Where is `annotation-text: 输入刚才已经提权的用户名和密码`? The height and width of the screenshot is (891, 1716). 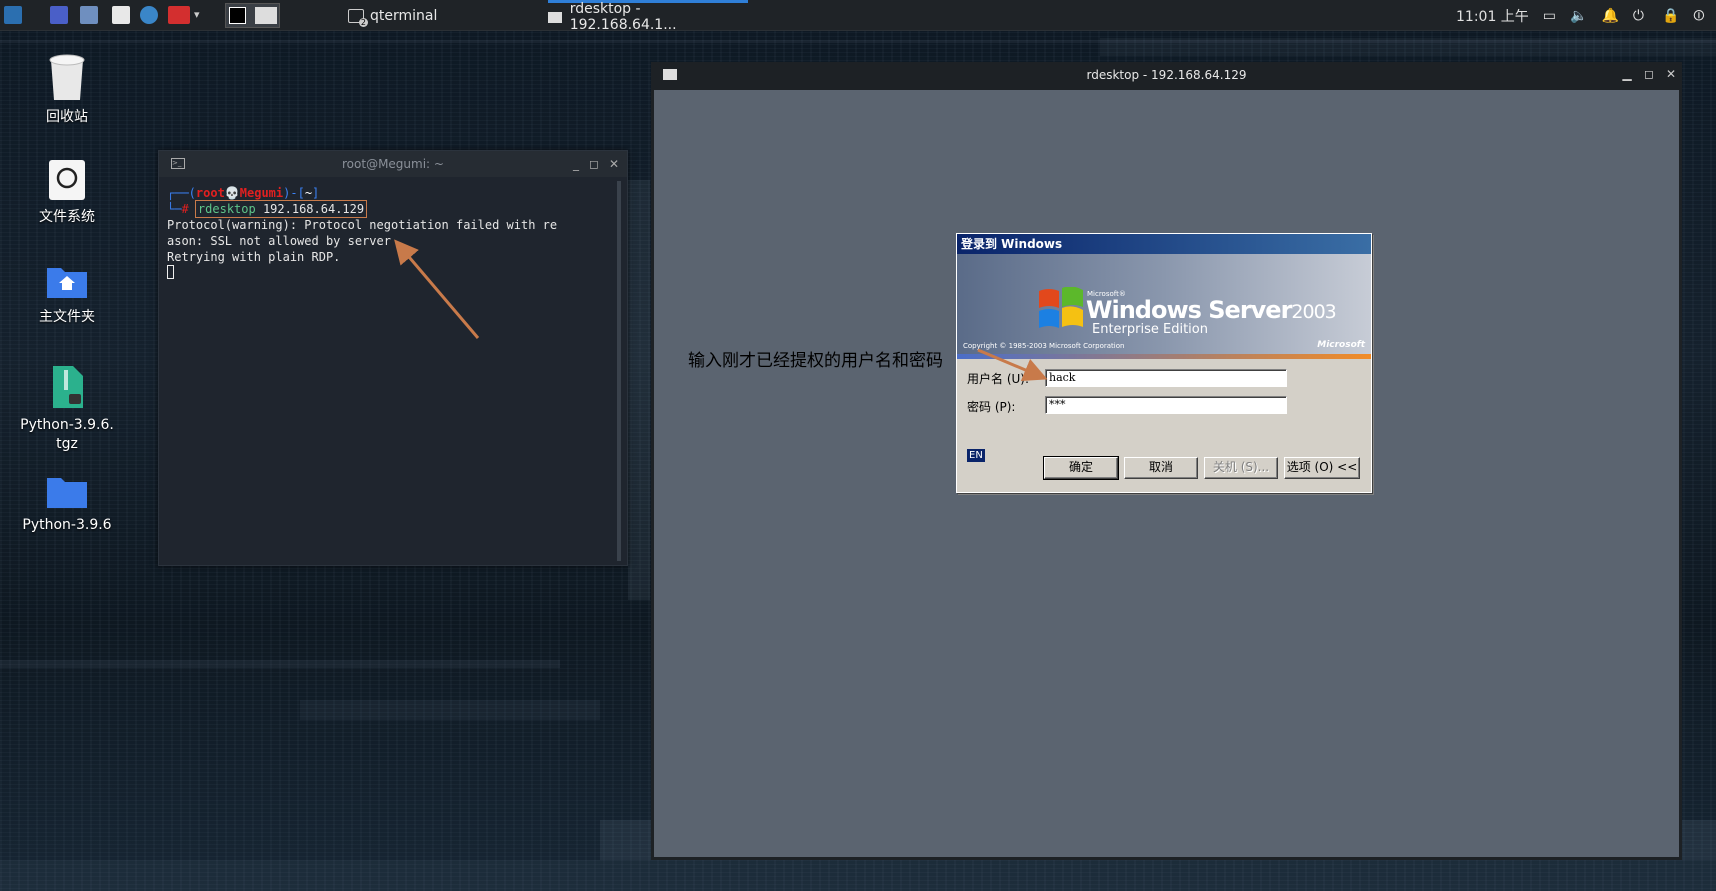
annotation-text: 输入刚才已经提权的用户名和密码 is located at coordinates (815, 361).